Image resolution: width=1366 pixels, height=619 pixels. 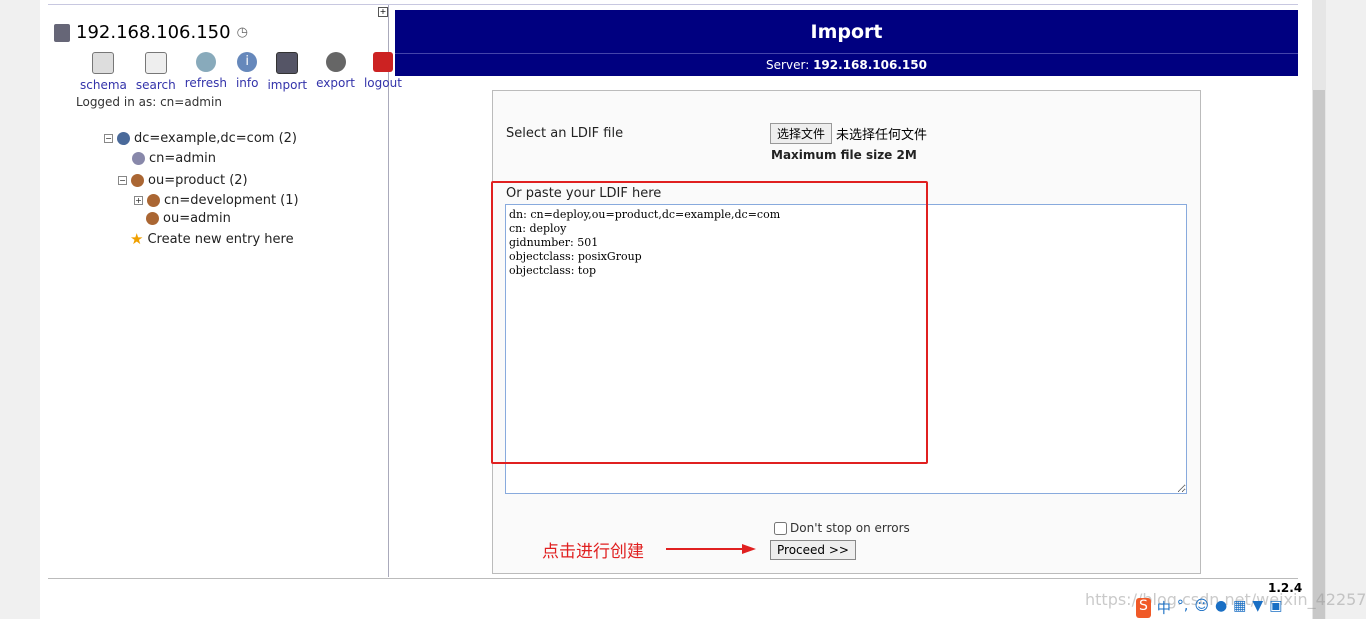 I want to click on dont-stop-option: Don't stop on errors, so click(x=842, y=528).